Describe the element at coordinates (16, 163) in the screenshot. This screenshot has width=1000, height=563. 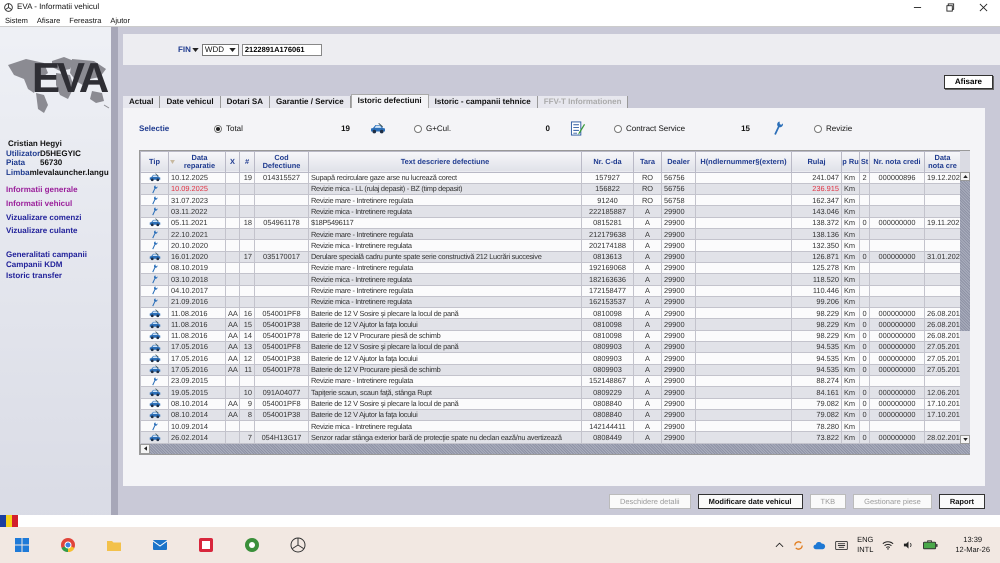
I see `field-label: Piata` at that location.